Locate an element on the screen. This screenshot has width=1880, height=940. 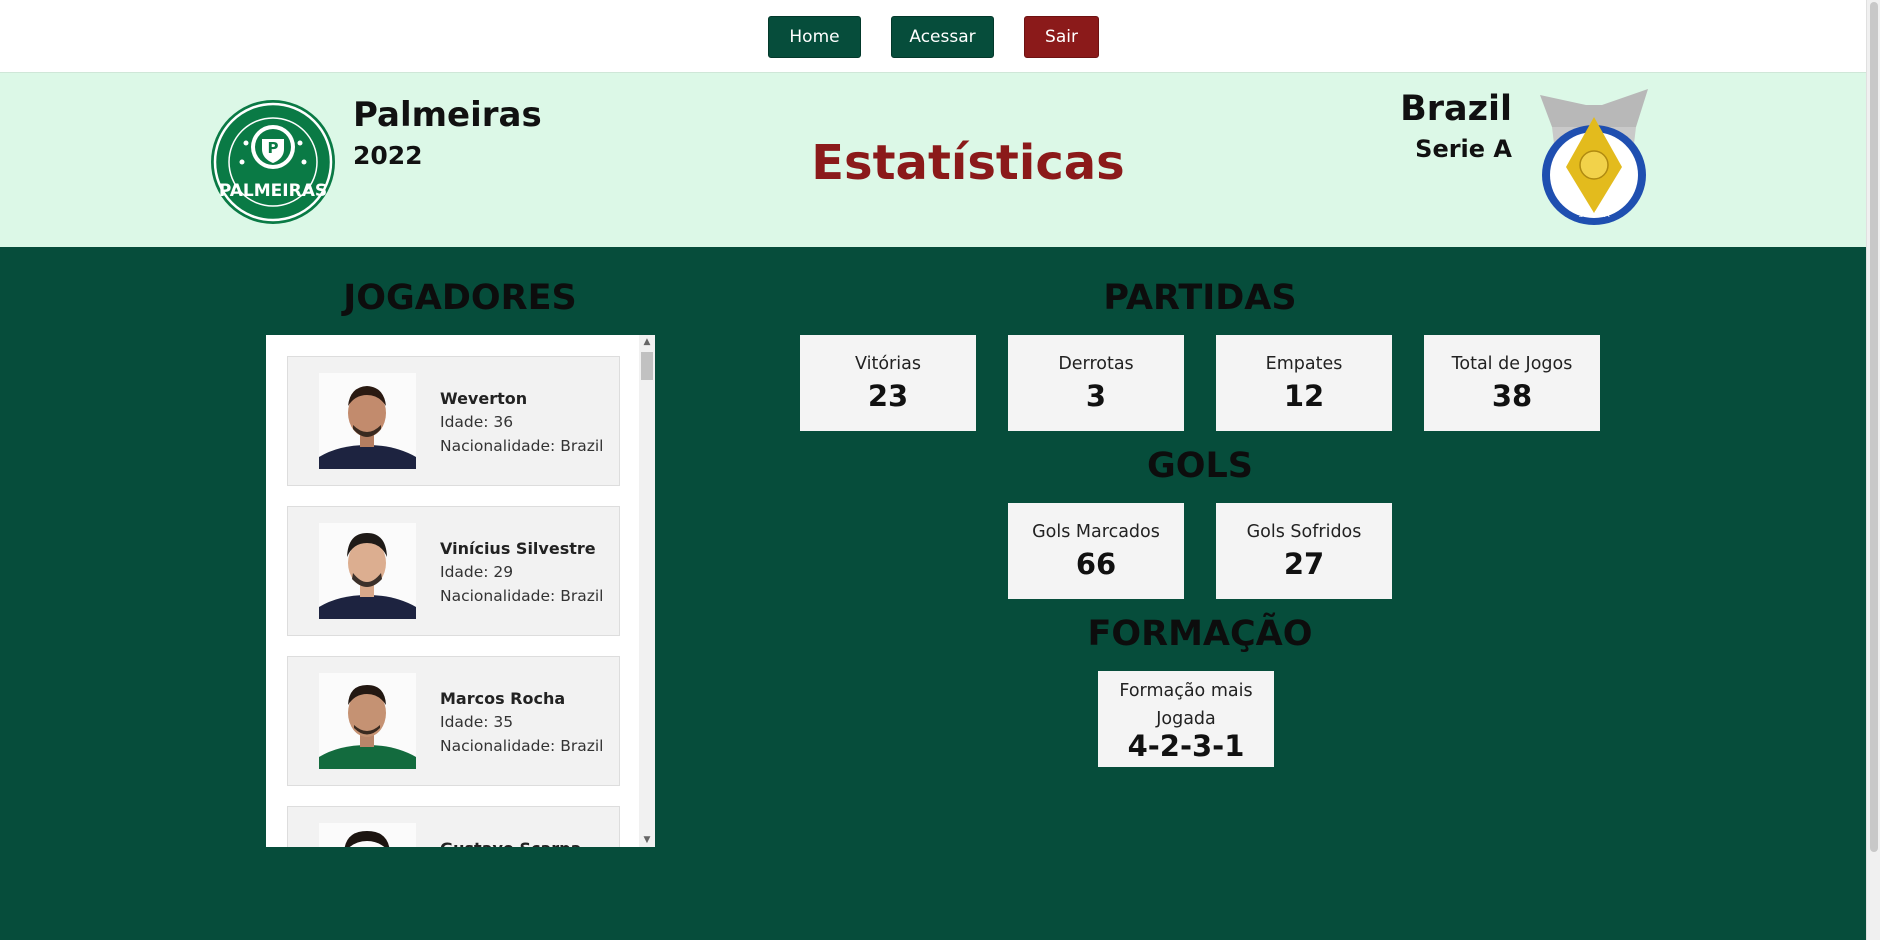
total-jogos-card: Total de Jogos 38 is located at coordinates (1512, 383).